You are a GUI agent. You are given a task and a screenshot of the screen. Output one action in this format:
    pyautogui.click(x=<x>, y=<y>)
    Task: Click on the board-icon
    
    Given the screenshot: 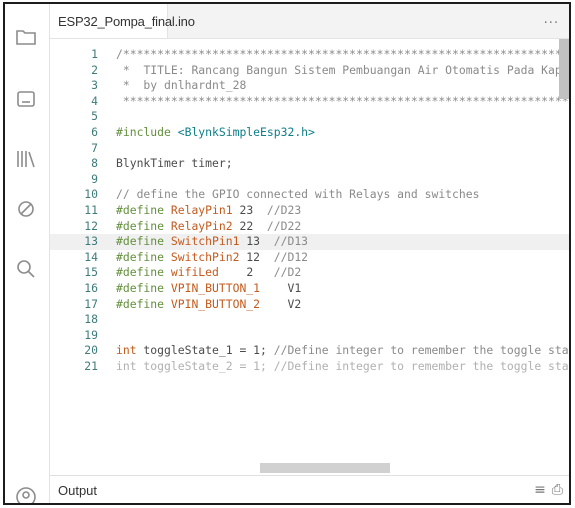 What is the action you would take?
    pyautogui.click(x=26, y=99)
    